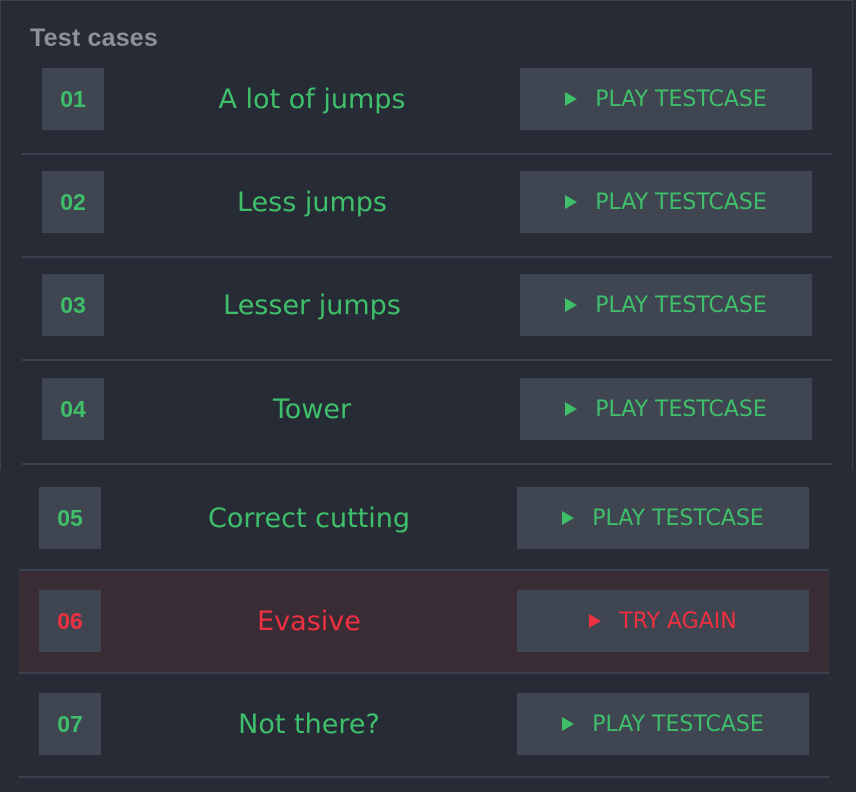 The width and height of the screenshot is (856, 792). Describe the element at coordinates (678, 621) in the screenshot. I see `button-label: TRY AGAIN` at that location.